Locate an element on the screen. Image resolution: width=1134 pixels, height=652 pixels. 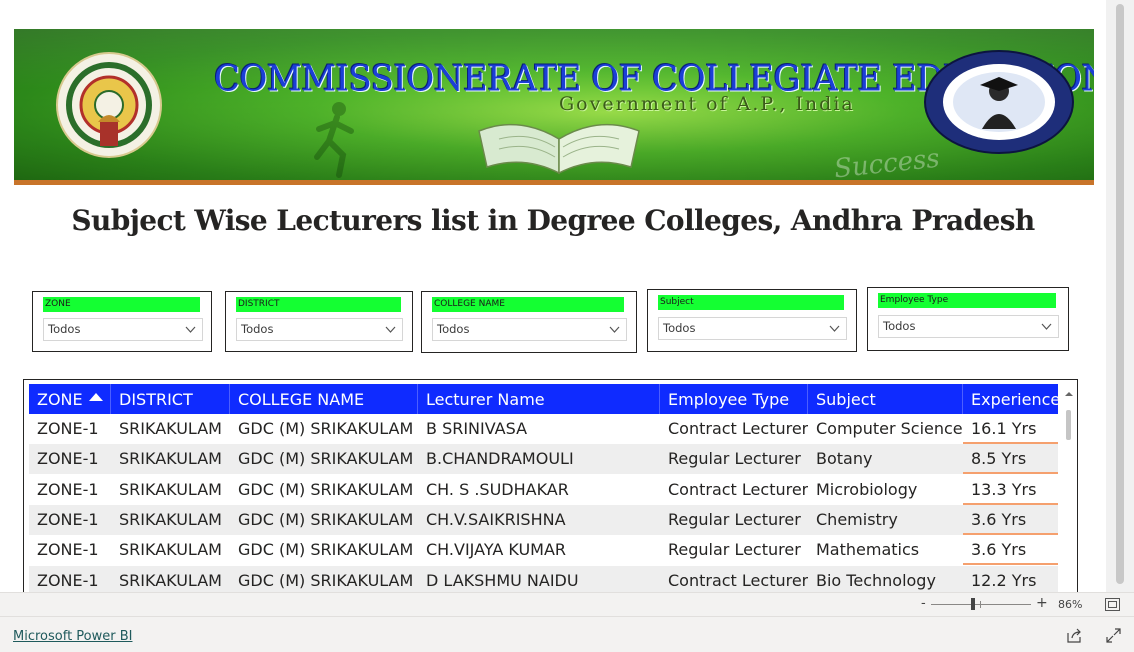
runner-icon is located at coordinates (334, 140).